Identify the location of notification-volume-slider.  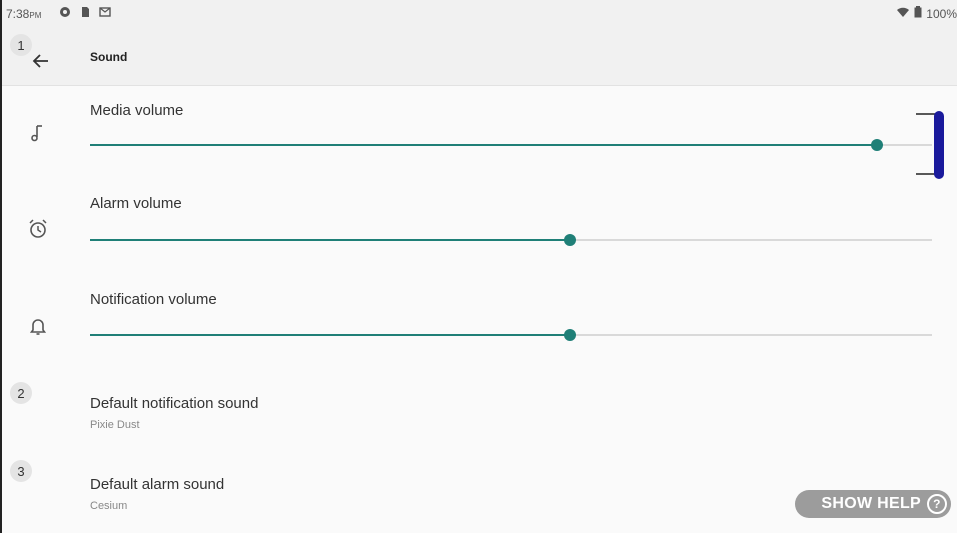
(511, 335).